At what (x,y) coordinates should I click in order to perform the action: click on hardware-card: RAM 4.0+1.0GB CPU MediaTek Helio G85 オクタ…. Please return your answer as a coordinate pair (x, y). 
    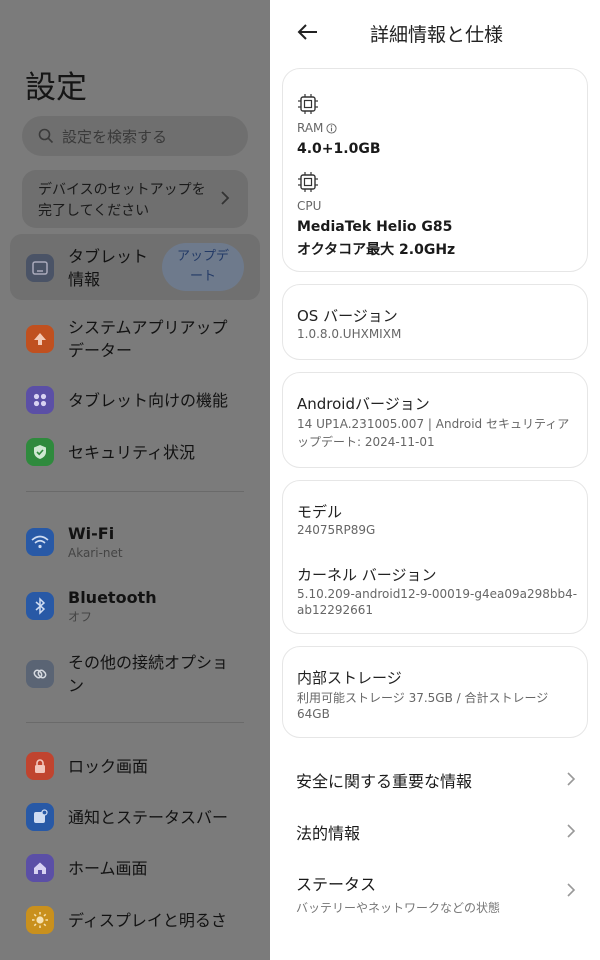
    Looking at the image, I should click on (435, 170).